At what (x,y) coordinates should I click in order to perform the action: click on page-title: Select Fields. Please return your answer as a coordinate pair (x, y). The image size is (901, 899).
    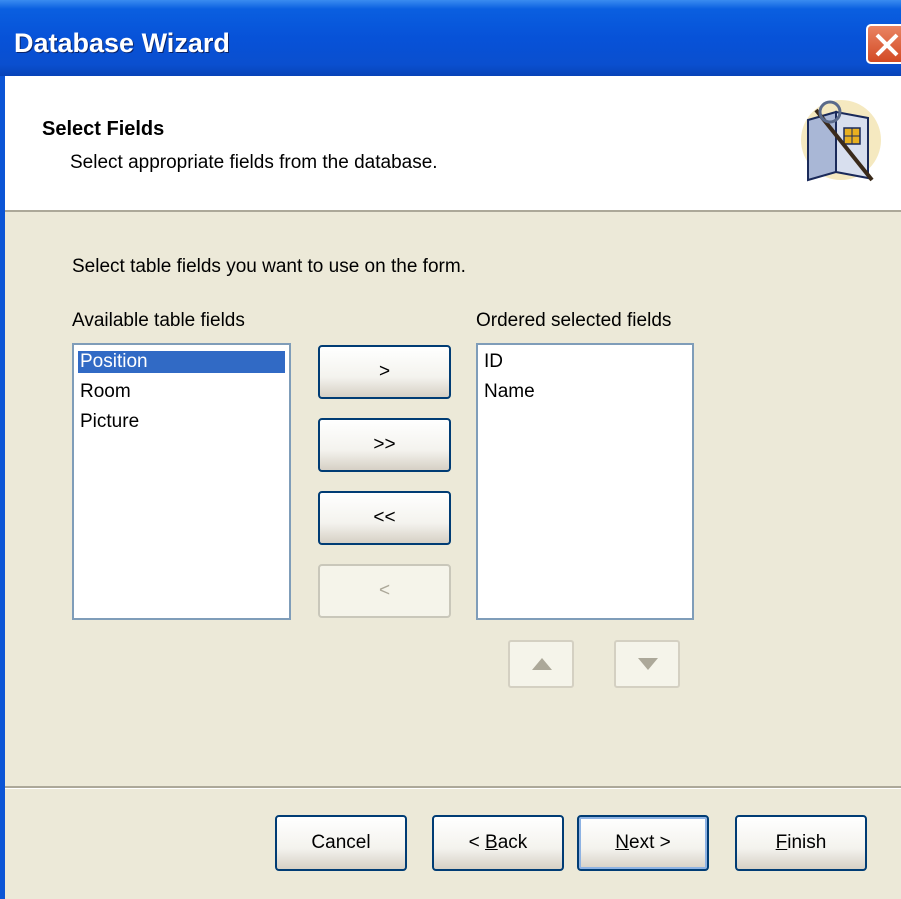
    Looking at the image, I should click on (103, 129).